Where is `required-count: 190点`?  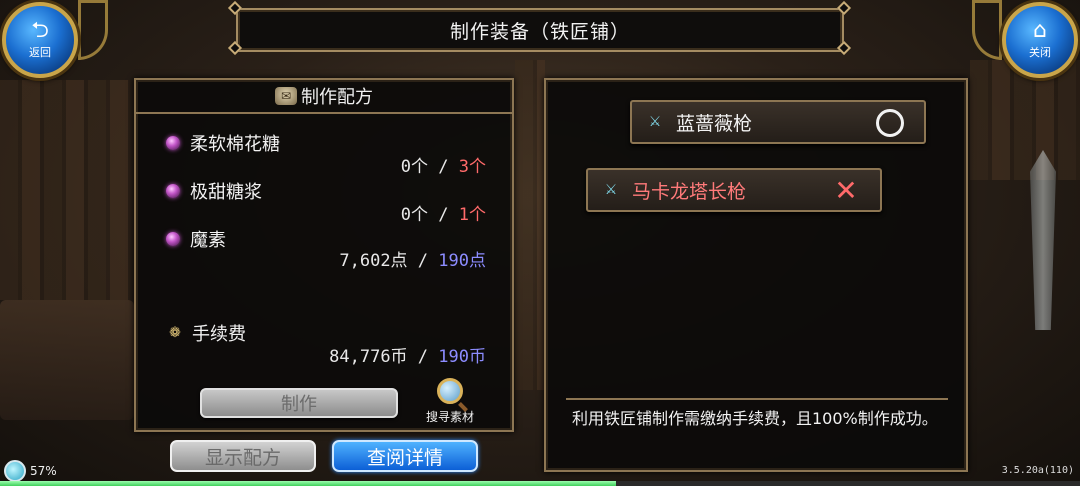
required-count: 190点 is located at coordinates (462, 261).